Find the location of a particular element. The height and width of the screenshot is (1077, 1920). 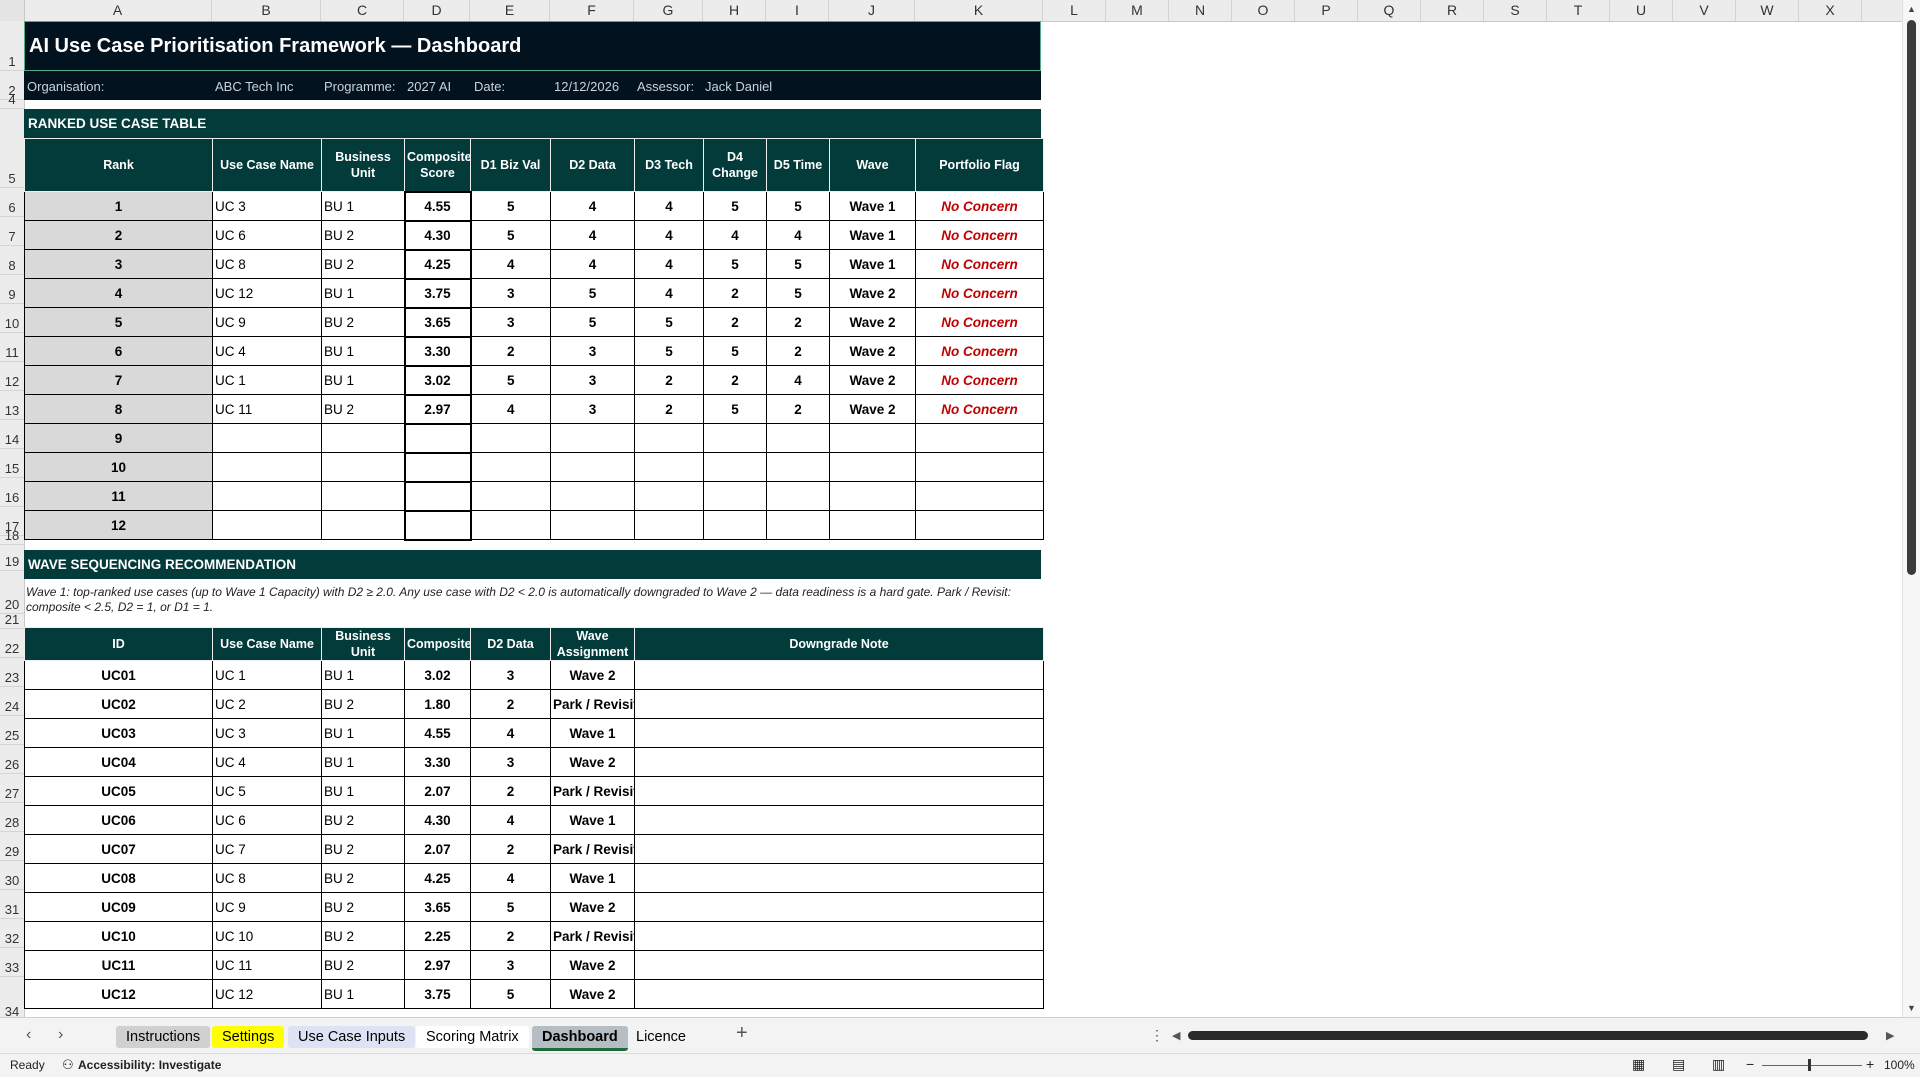

id-cell: UC06 is located at coordinates (118, 820).